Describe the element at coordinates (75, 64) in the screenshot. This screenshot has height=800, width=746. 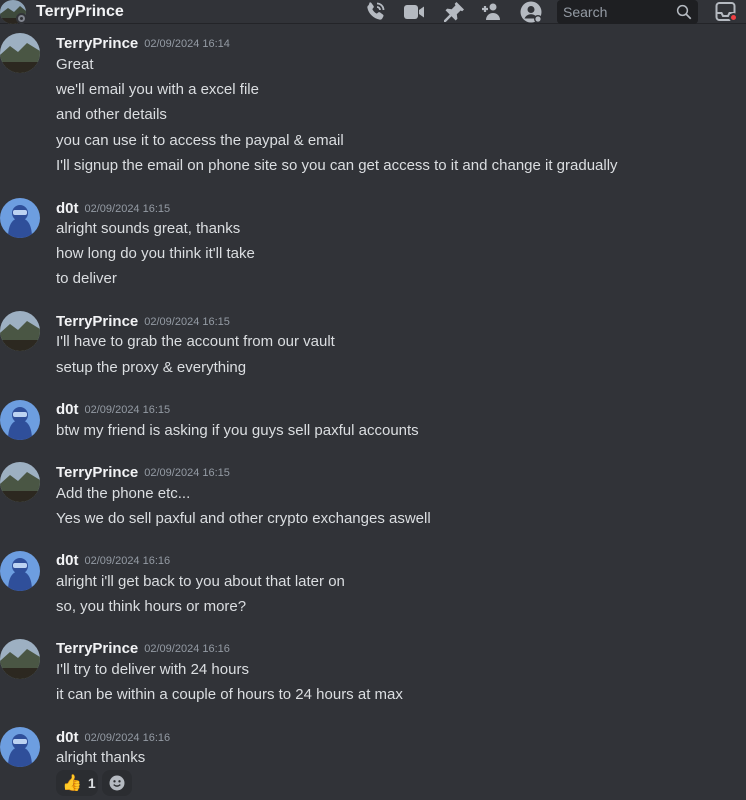
I see `message-text: Great` at that location.